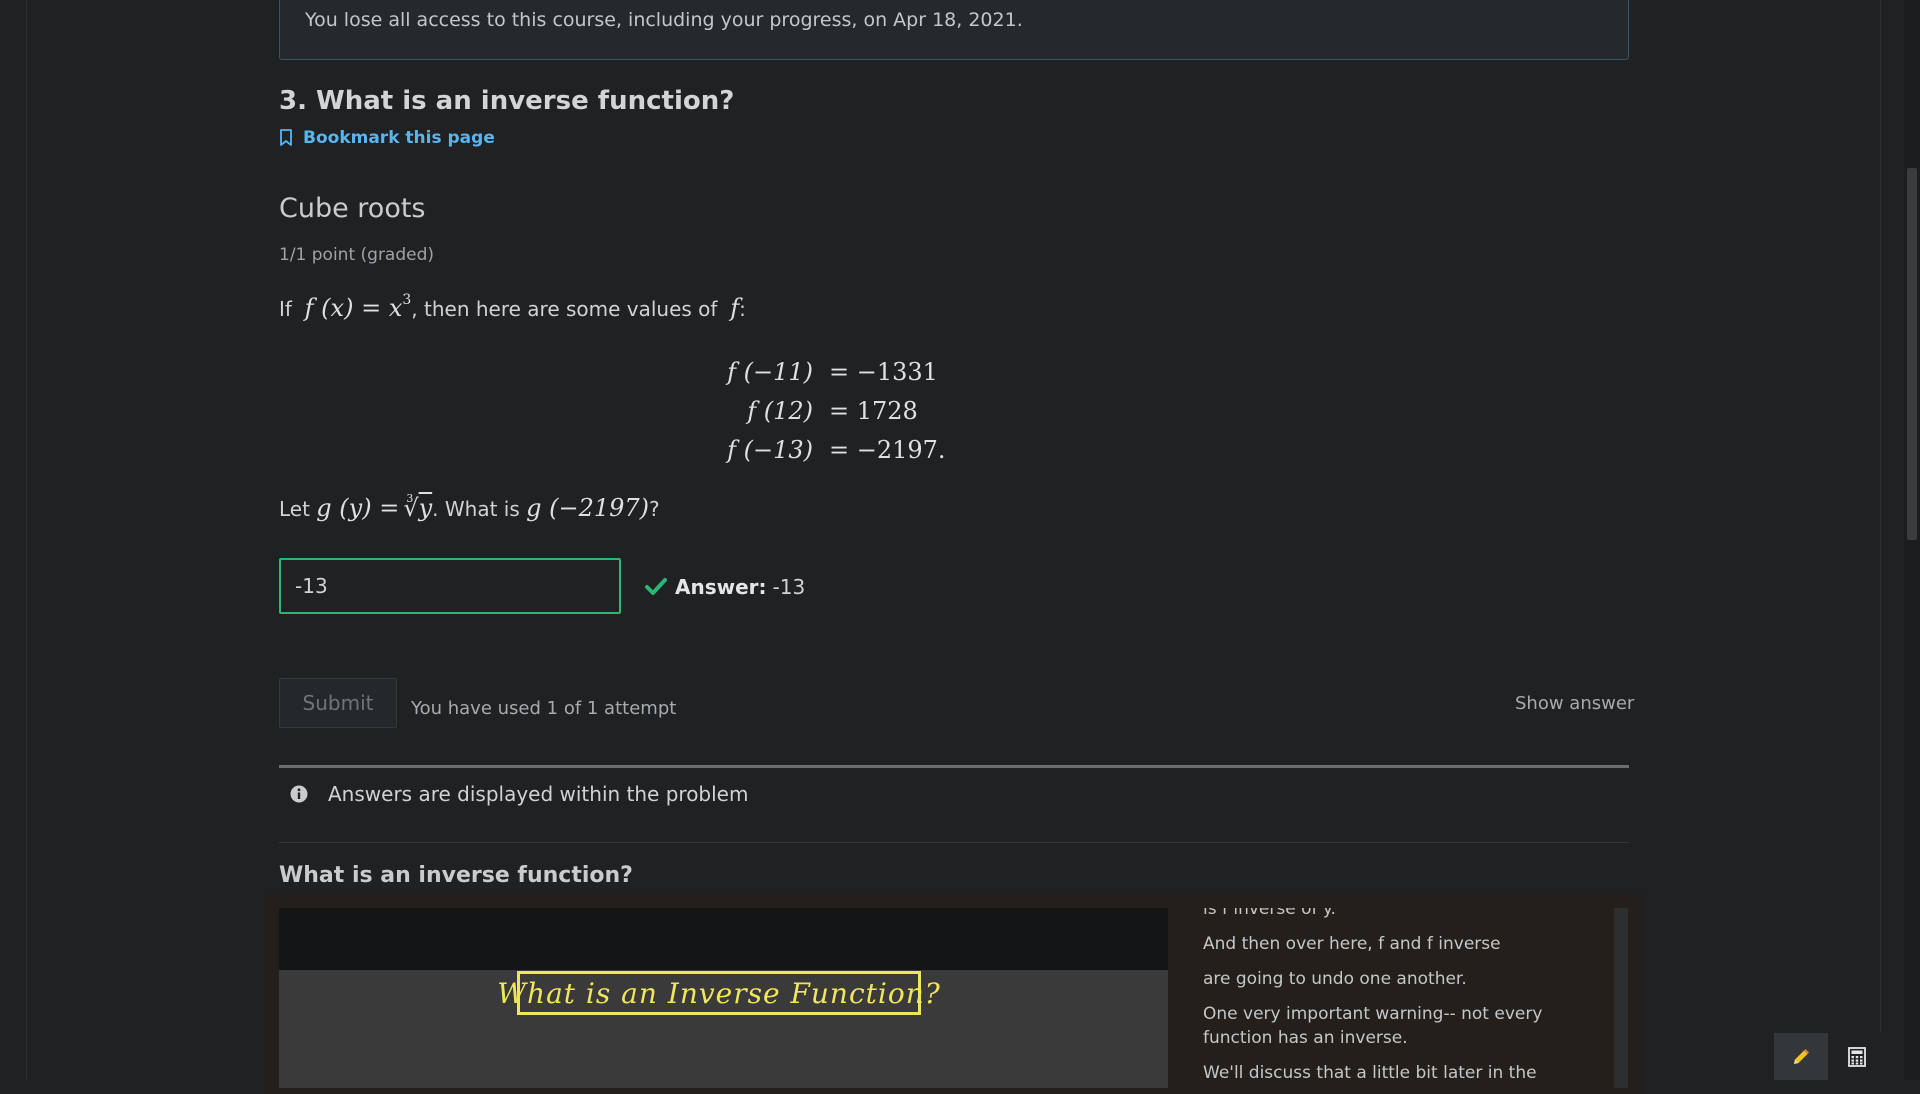 The width and height of the screenshot is (1920, 1094). What do you see at coordinates (544, 708) in the screenshot?
I see `attempts-text: You have used 1 of 1 attempt` at bounding box center [544, 708].